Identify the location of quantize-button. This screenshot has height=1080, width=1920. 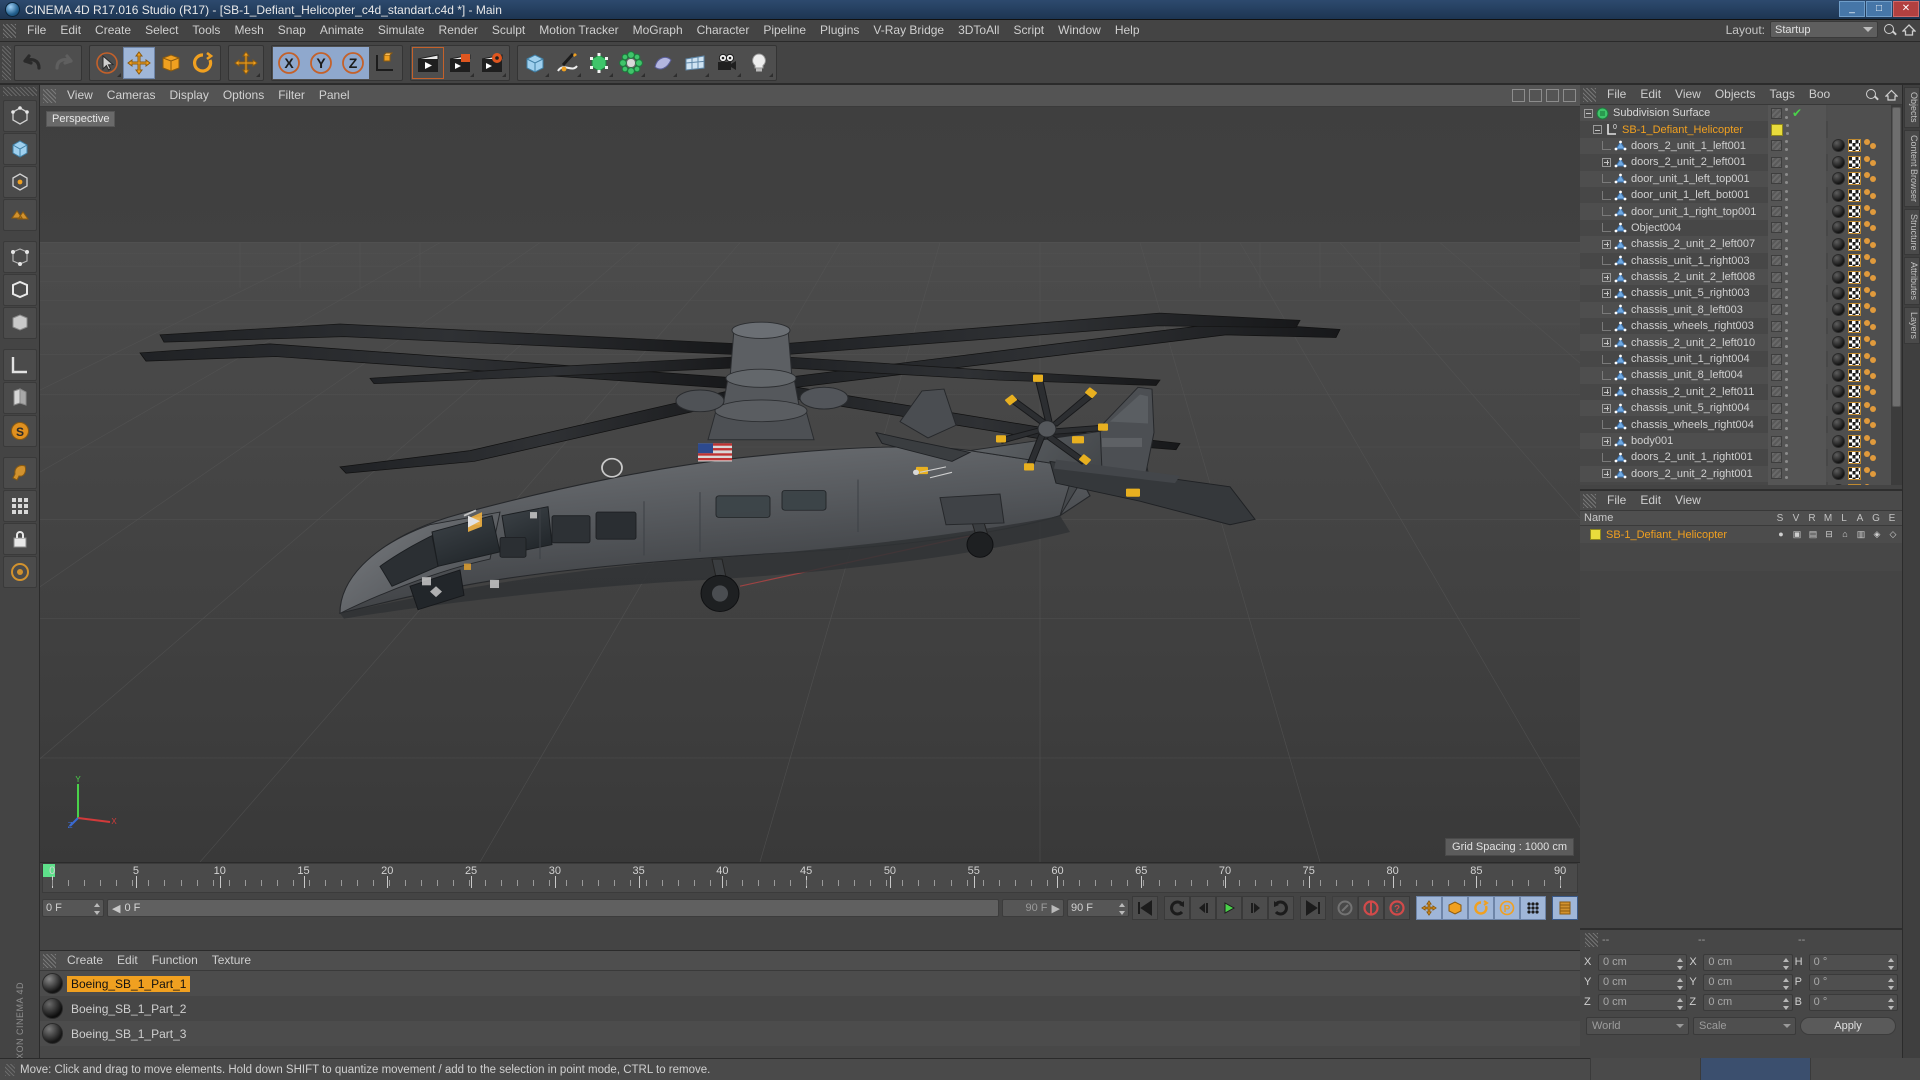
(19, 506).